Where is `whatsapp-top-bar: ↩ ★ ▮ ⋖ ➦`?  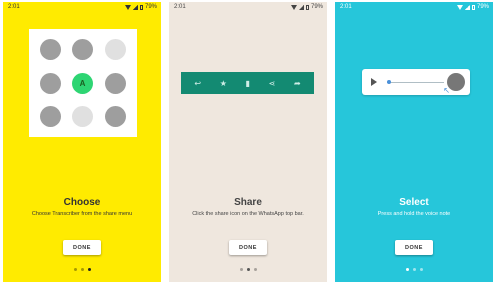 whatsapp-top-bar: ↩ ★ ▮ ⋖ ➦ is located at coordinates (247, 83).